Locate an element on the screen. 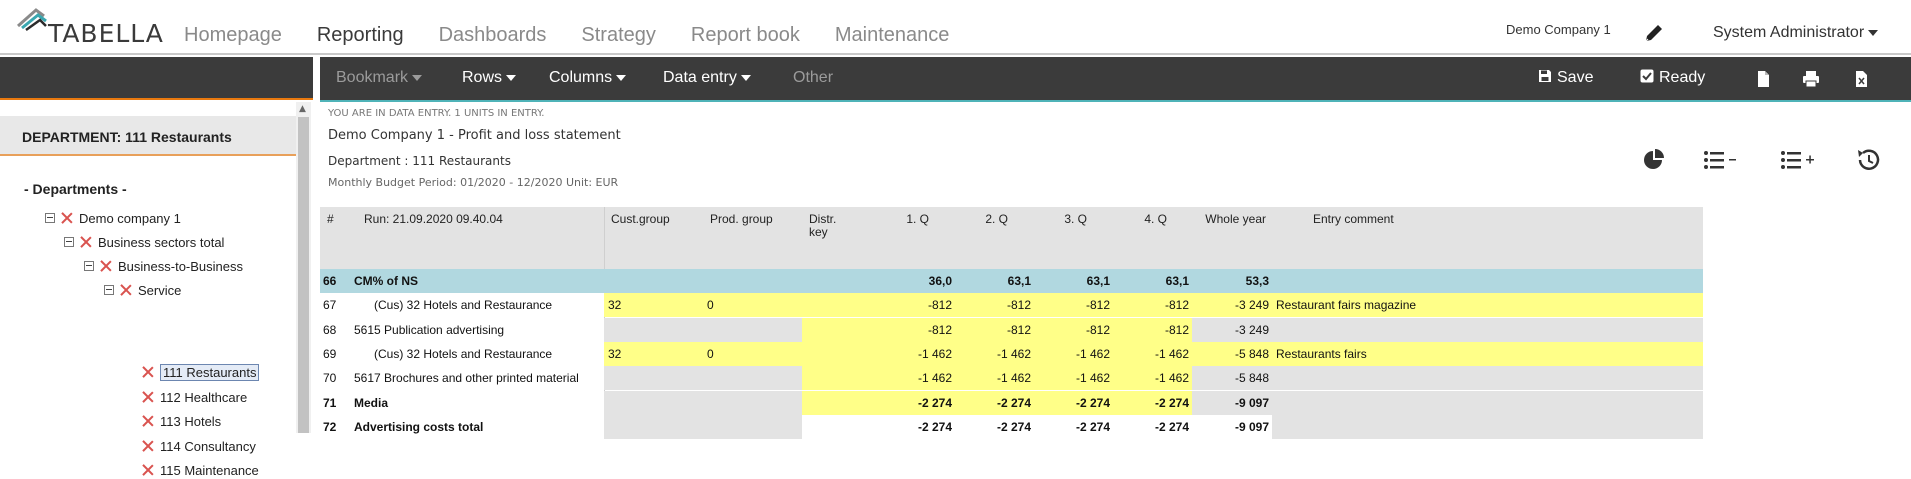  nav-strategy: Strategy is located at coordinates (618, 35).